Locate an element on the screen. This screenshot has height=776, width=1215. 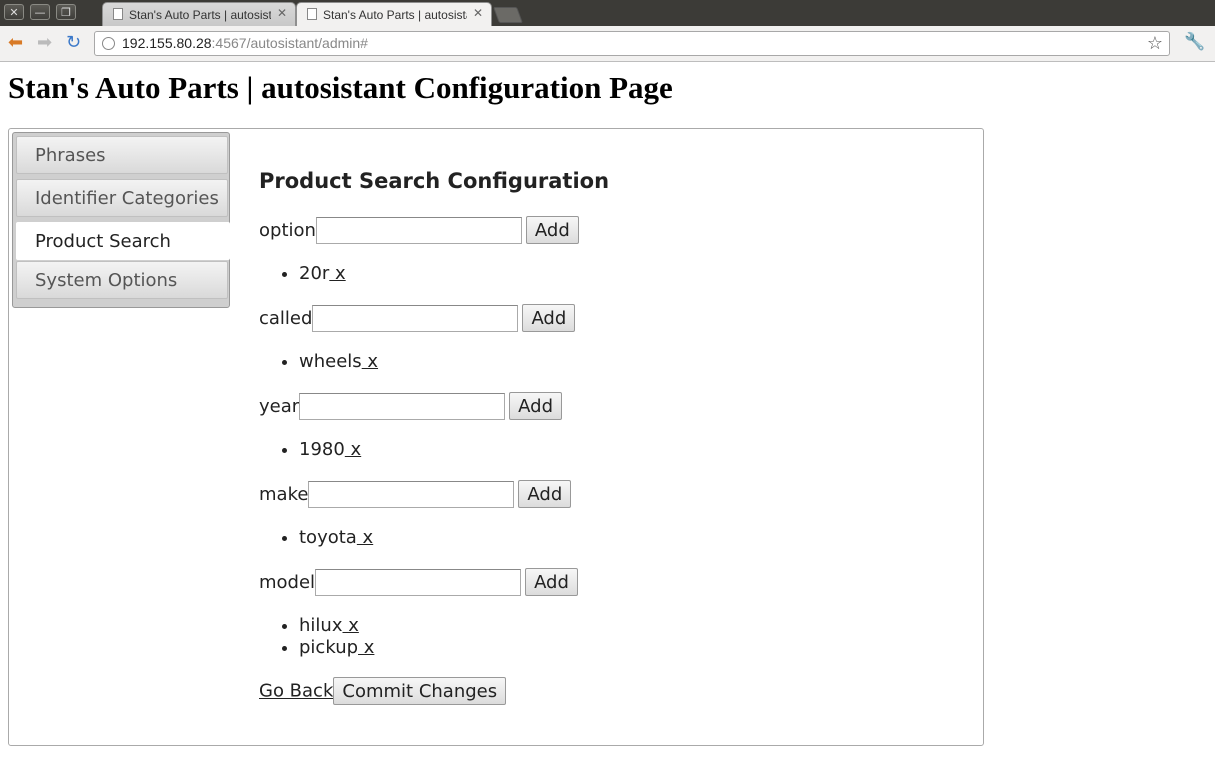
model-field-row: model Add is located at coordinates (418, 582).